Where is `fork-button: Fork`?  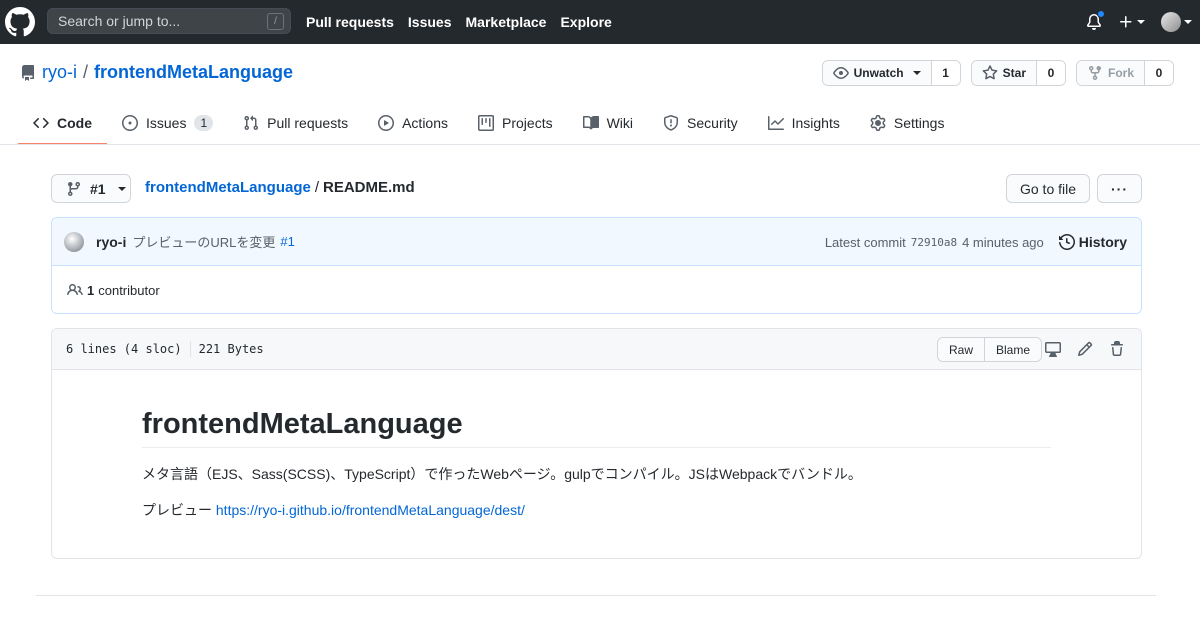 fork-button: Fork is located at coordinates (1110, 73).